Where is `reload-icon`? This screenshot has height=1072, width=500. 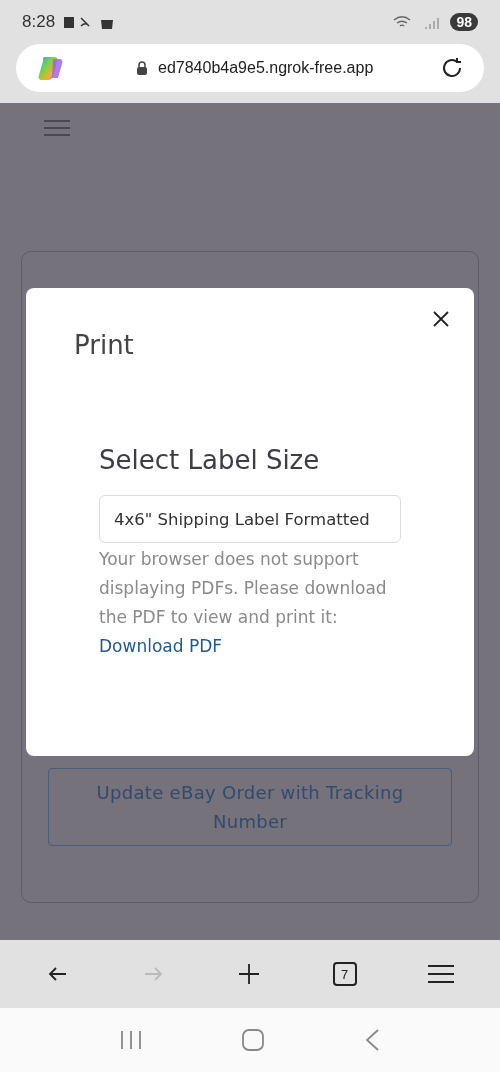 reload-icon is located at coordinates (452, 68).